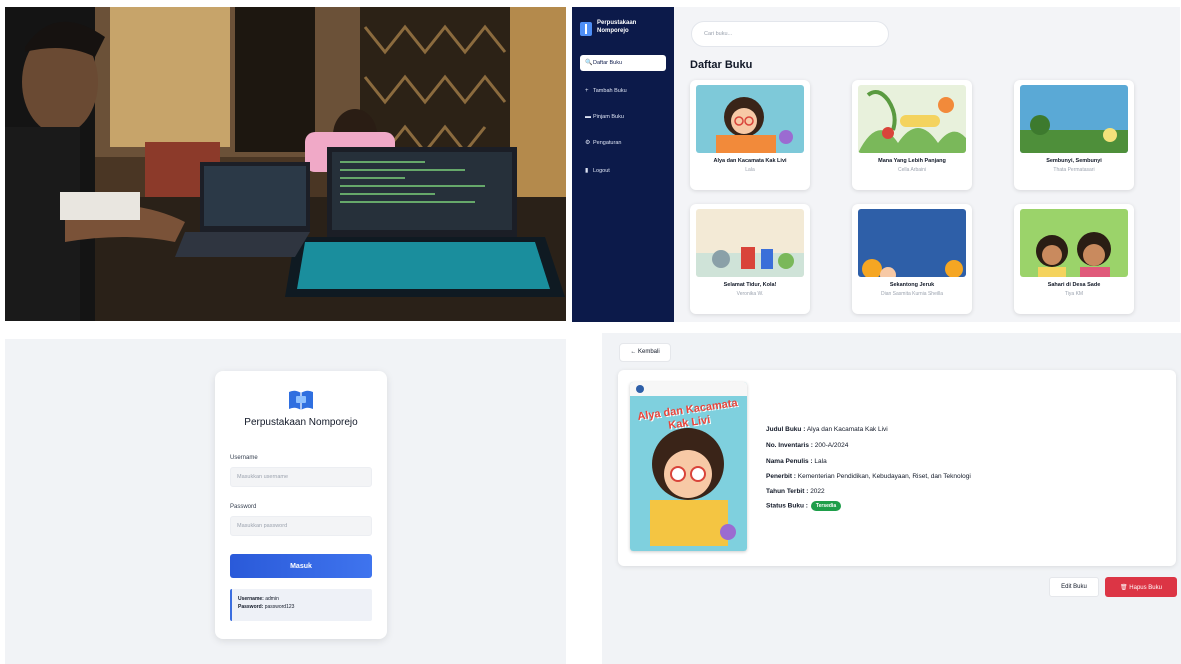  I want to click on book-card: Sembunyi, Sembunyi Thata Permatasari, so click(1074, 135).